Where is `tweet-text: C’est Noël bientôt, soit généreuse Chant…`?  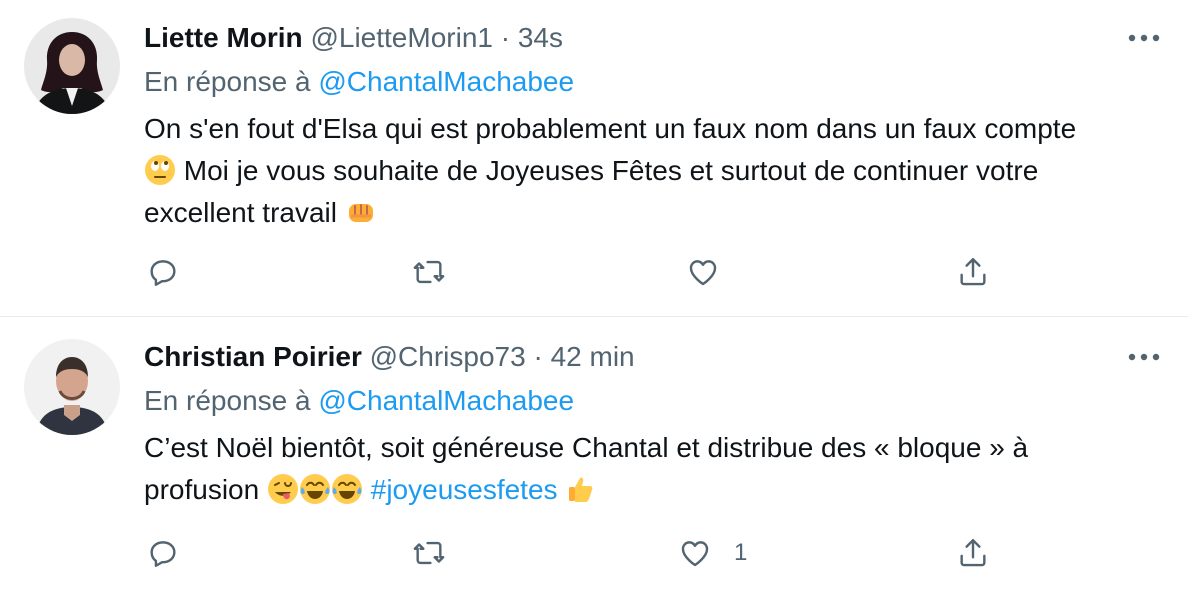
tweet-text: C’est Noël bientôt, soit généreuse Chant… is located at coordinates (654, 469).